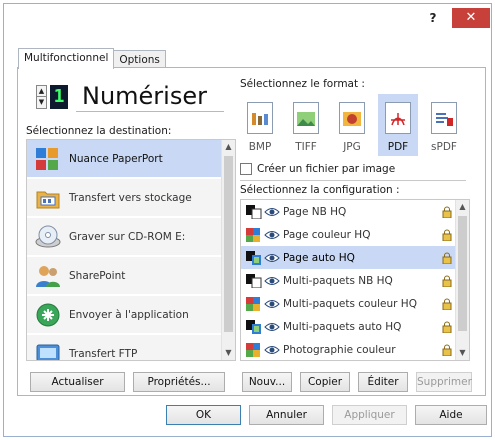  What do you see at coordinates (59, 97) in the screenshot?
I see `scan-number-display: 1` at bounding box center [59, 97].